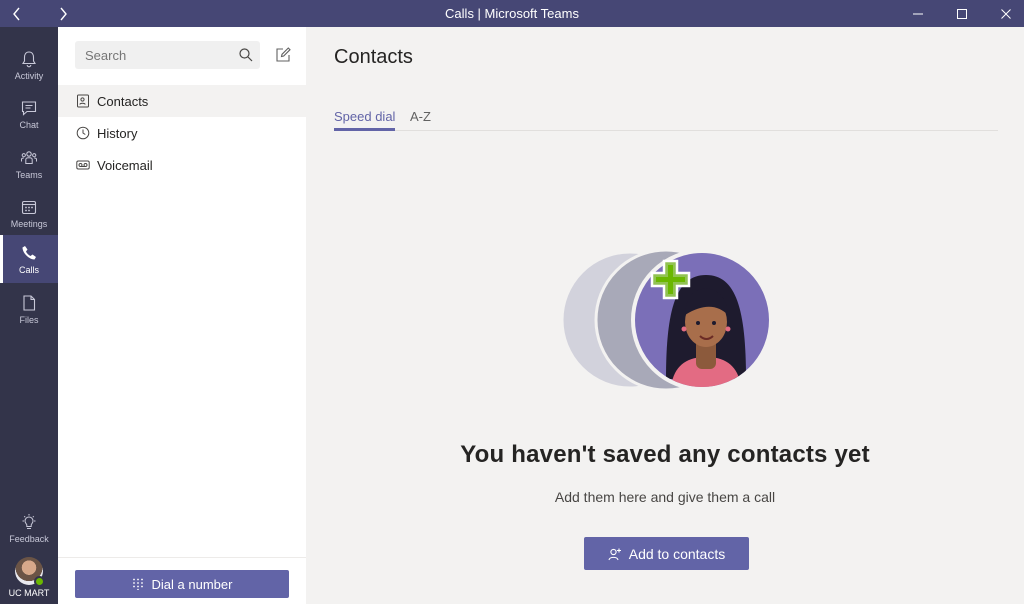 The image size is (1024, 604). What do you see at coordinates (666, 120) in the screenshot?
I see `tab-bar: Speed dial A-Z` at bounding box center [666, 120].